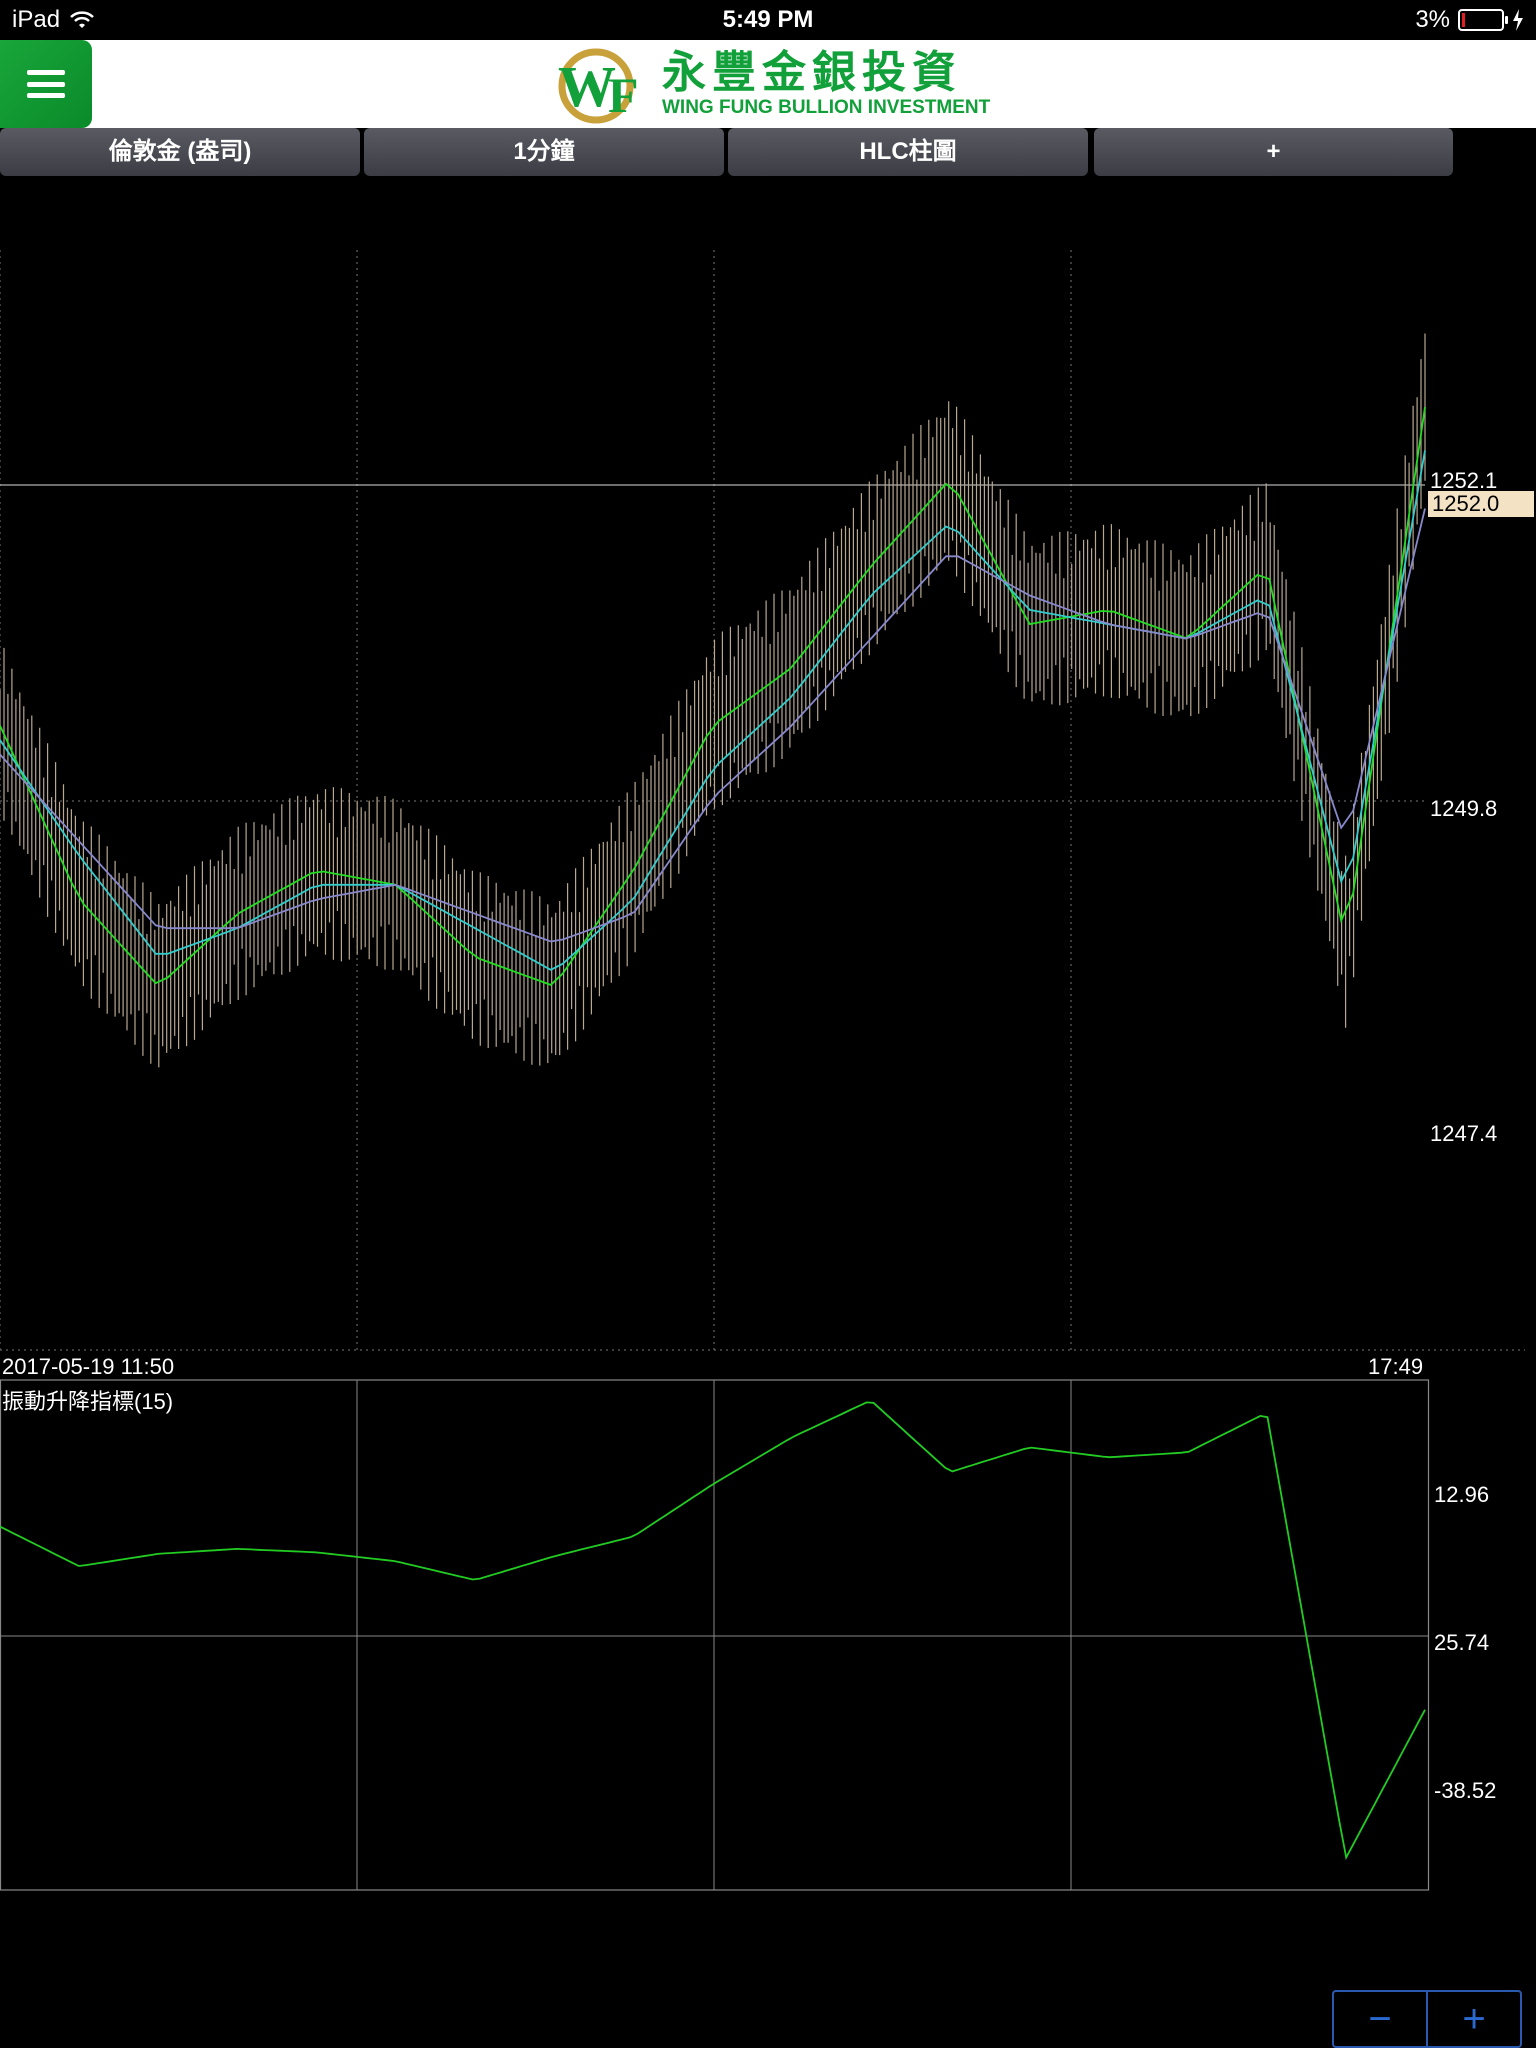 This screenshot has width=1536, height=2048. I want to click on status-bar: iPad 5:49 PM 3%, so click(768, 20).